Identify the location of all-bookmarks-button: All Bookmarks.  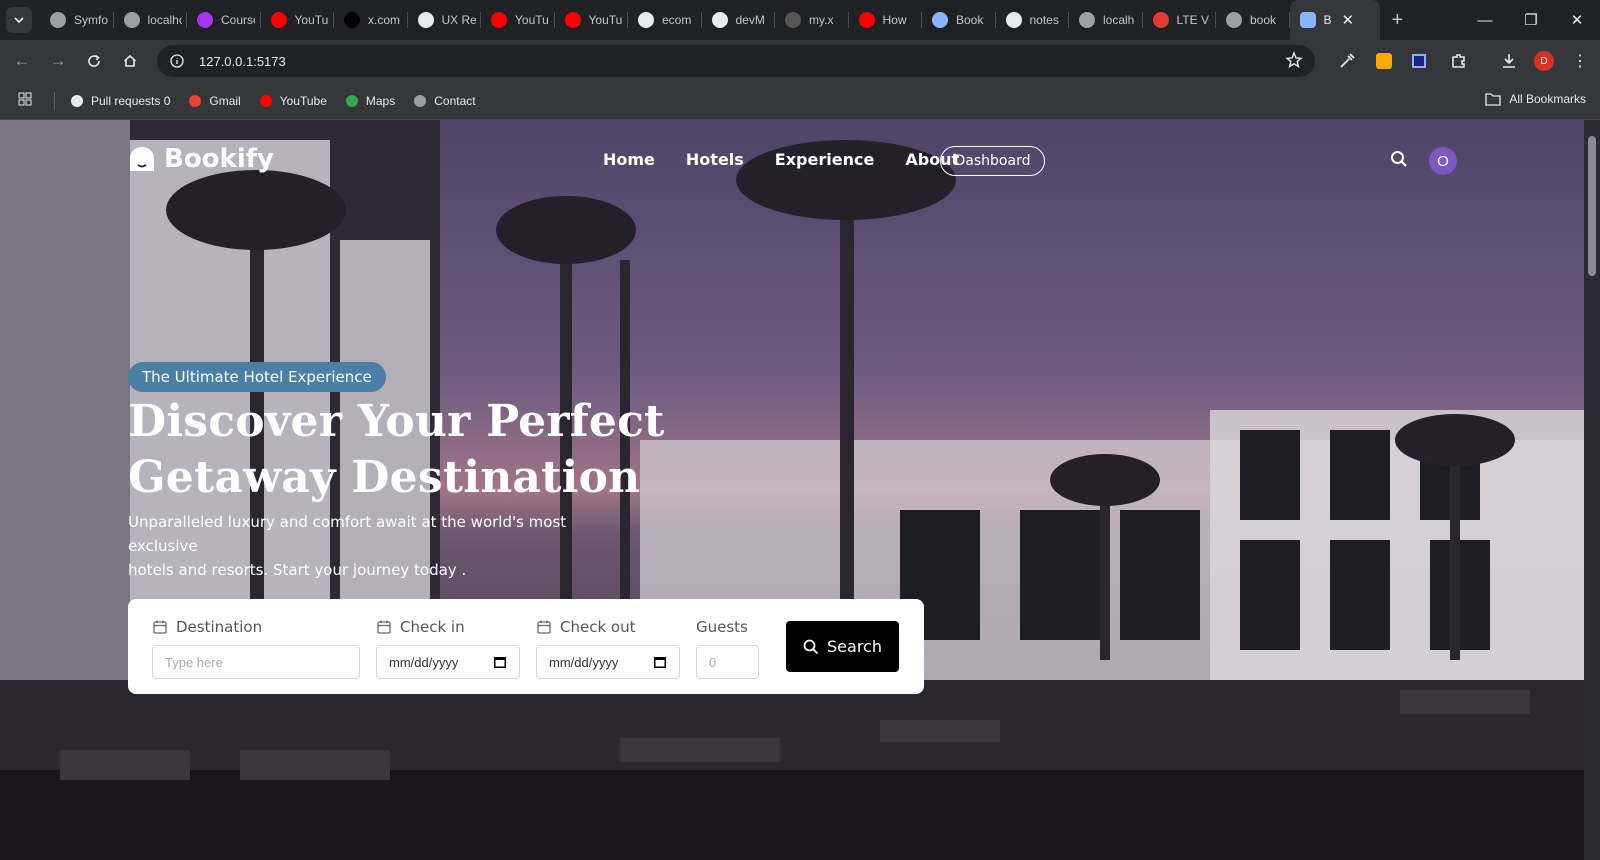
(1535, 99).